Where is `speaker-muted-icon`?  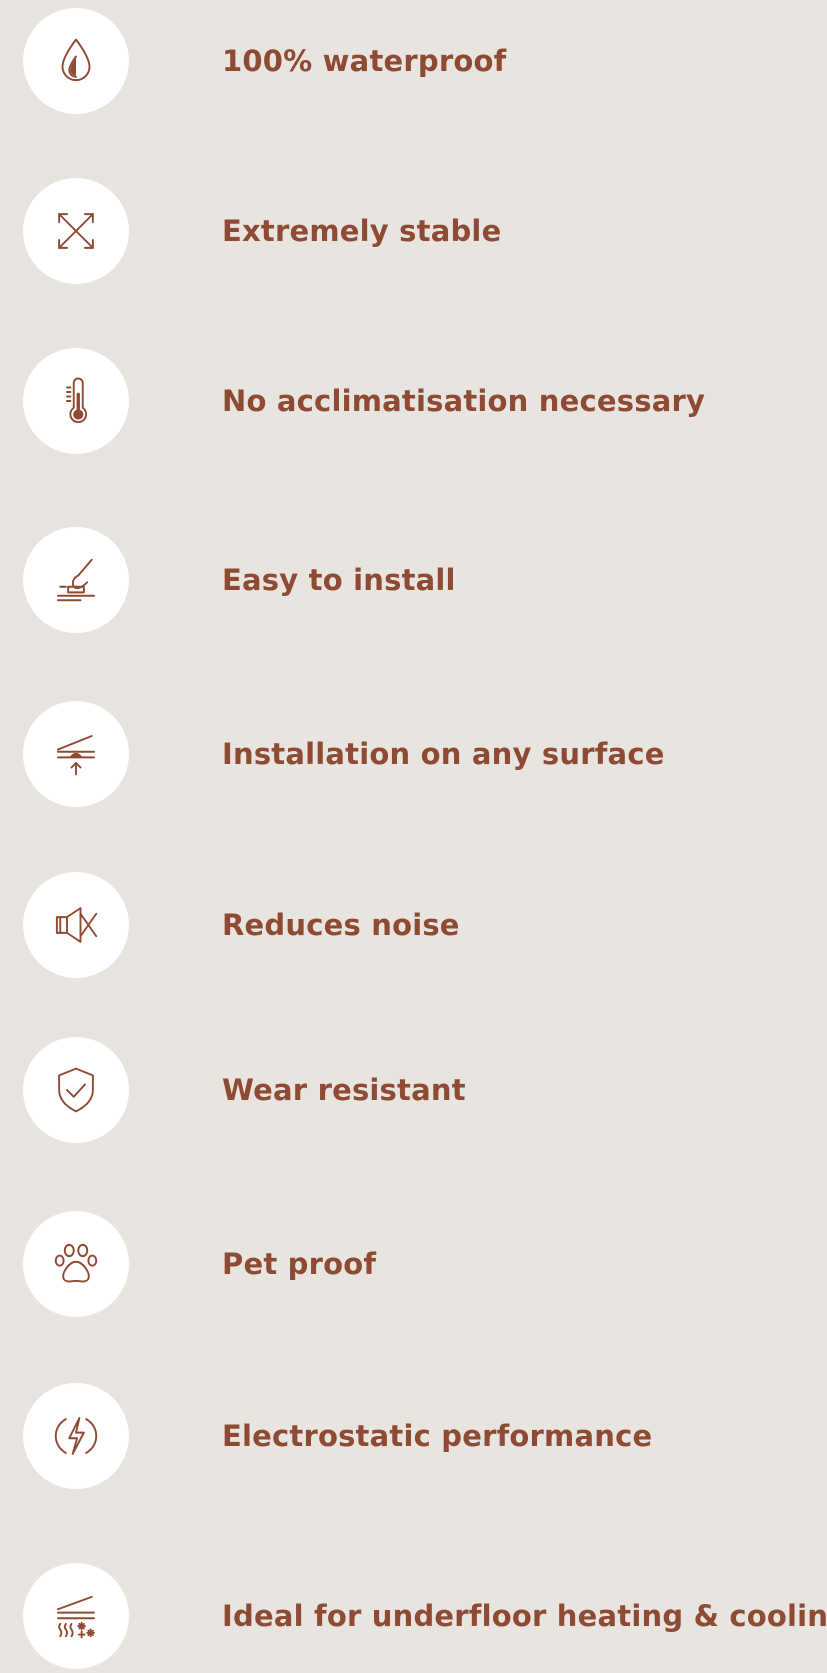
speaker-muted-icon is located at coordinates (76, 925).